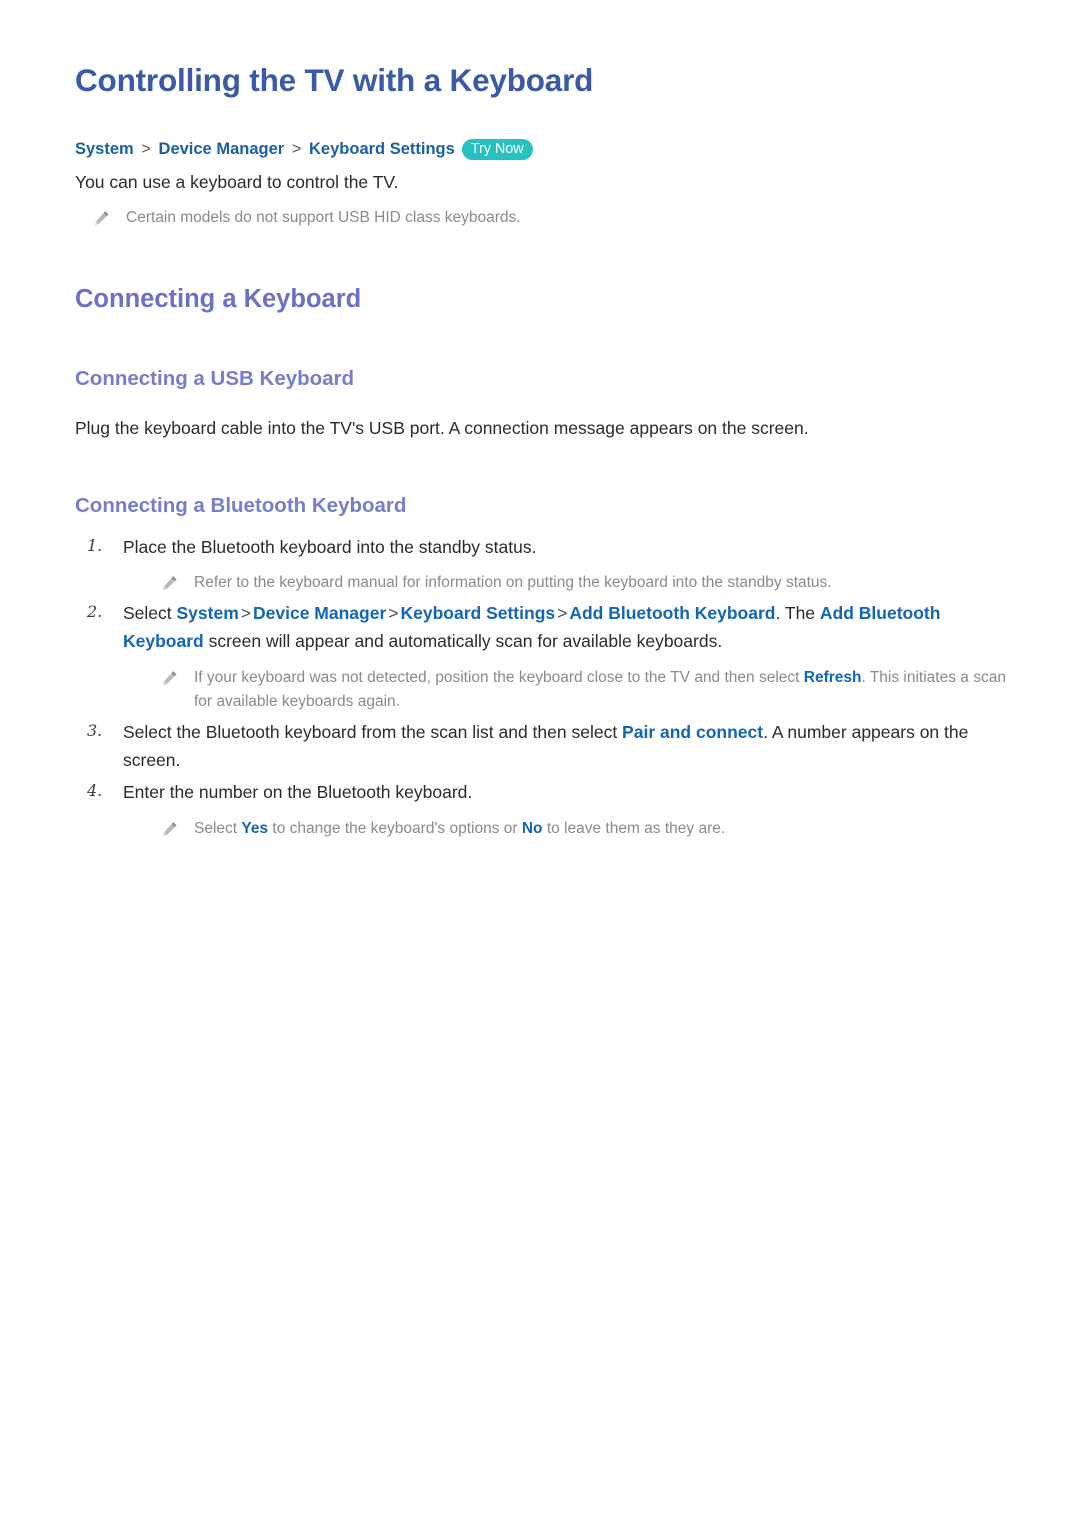  What do you see at coordinates (497, 150) in the screenshot?
I see `try-now-badge: Try Now` at bounding box center [497, 150].